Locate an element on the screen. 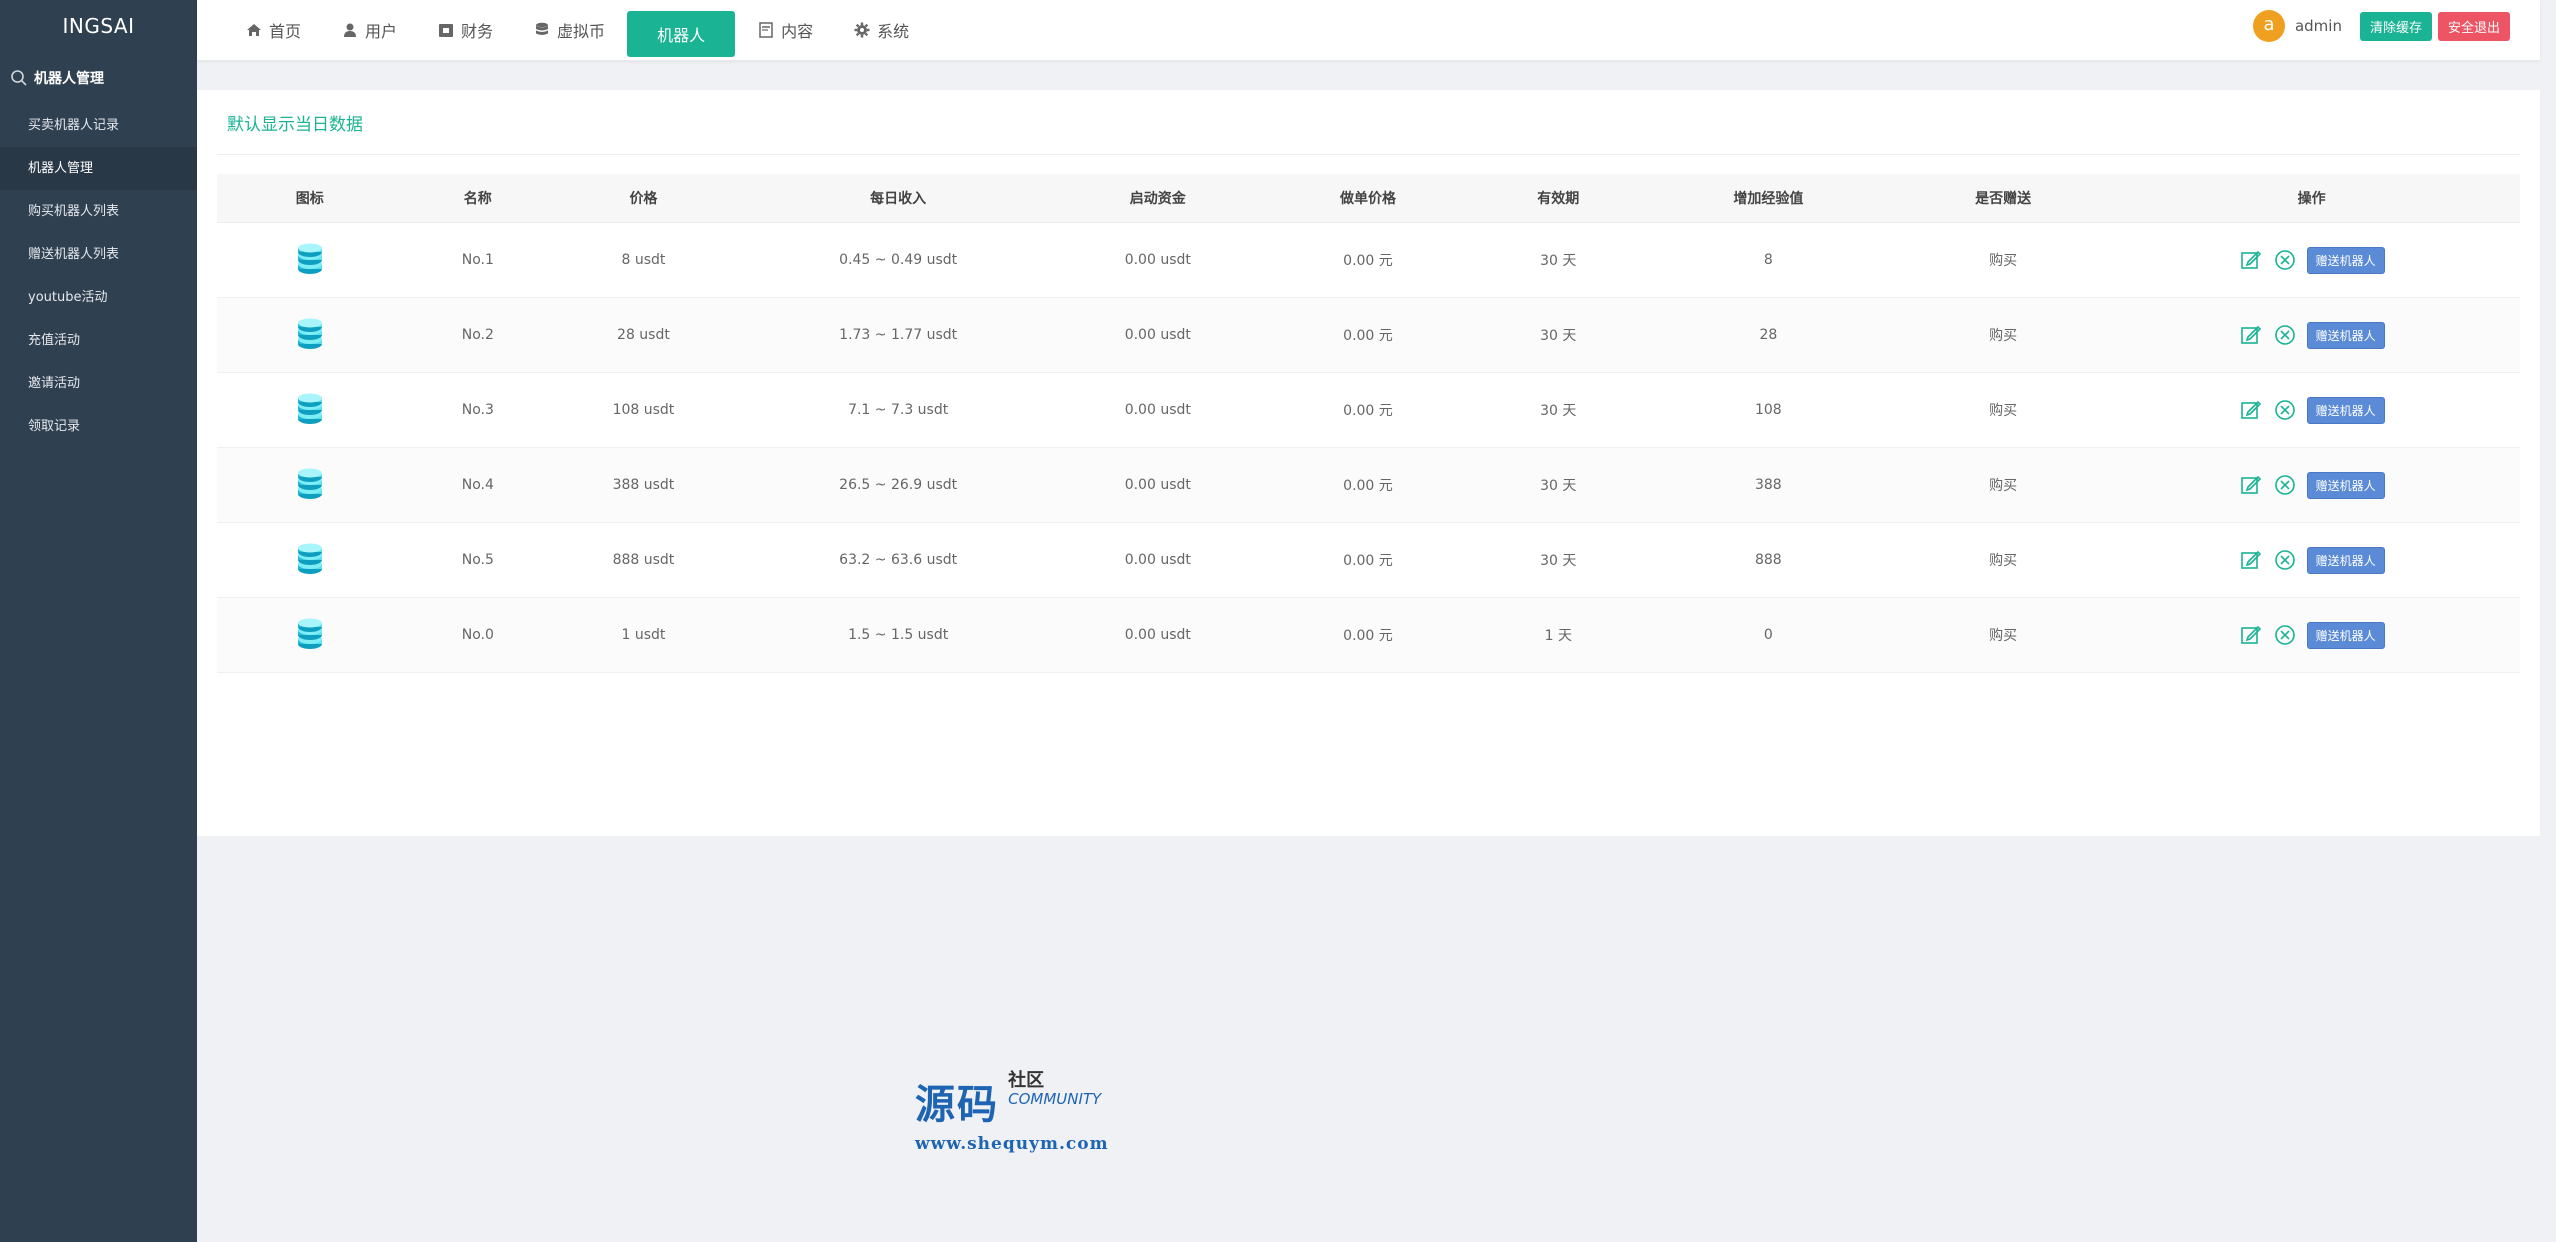  username: admin is located at coordinates (2318, 26).